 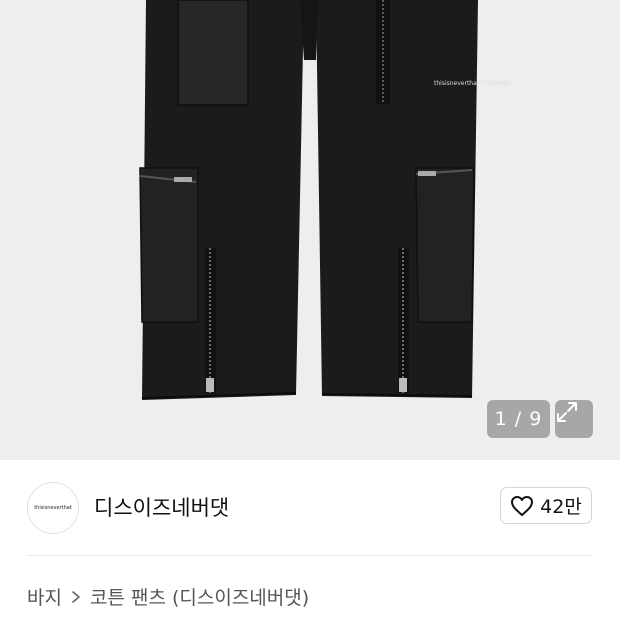 What do you see at coordinates (518, 419) in the screenshot?
I see `image-counter: 1 / 9` at bounding box center [518, 419].